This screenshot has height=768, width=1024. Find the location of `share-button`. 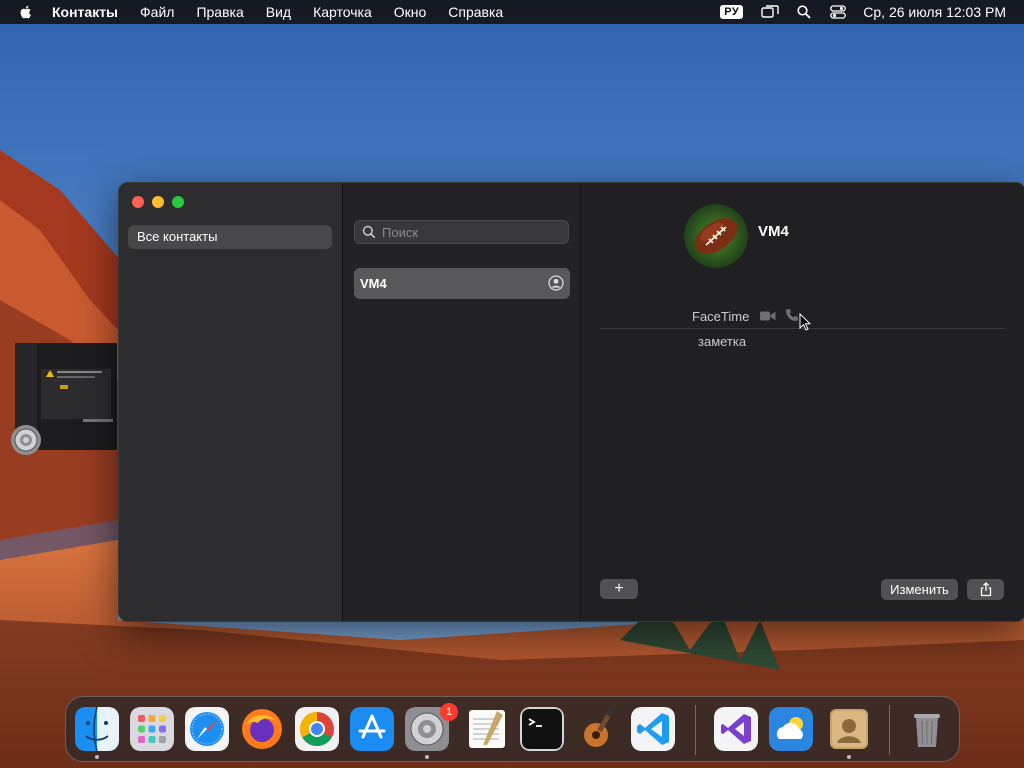

share-button is located at coordinates (985, 589).